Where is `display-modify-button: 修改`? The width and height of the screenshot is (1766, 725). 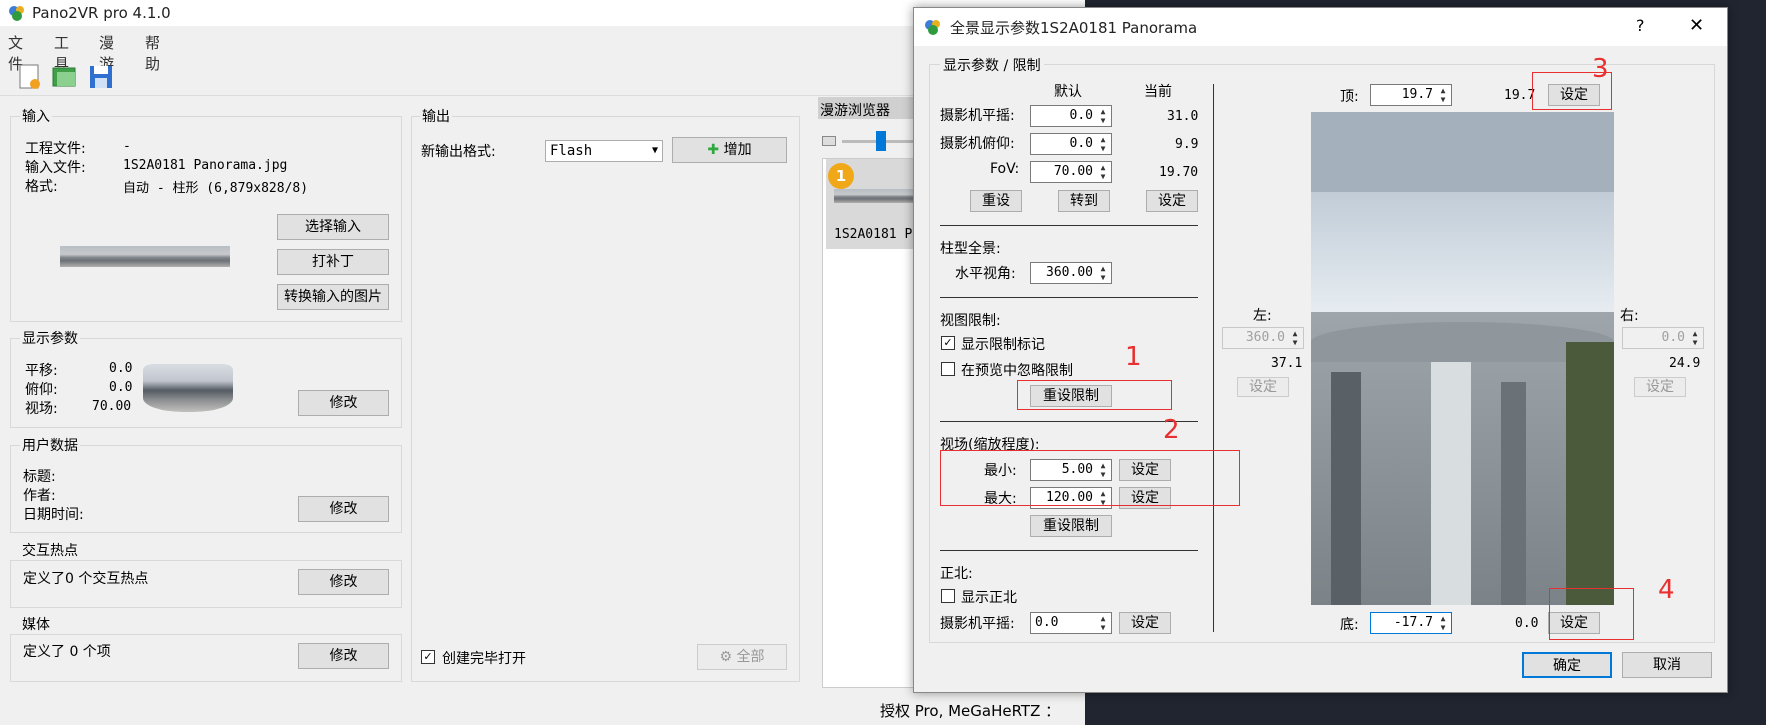 display-modify-button: 修改 is located at coordinates (343, 403).